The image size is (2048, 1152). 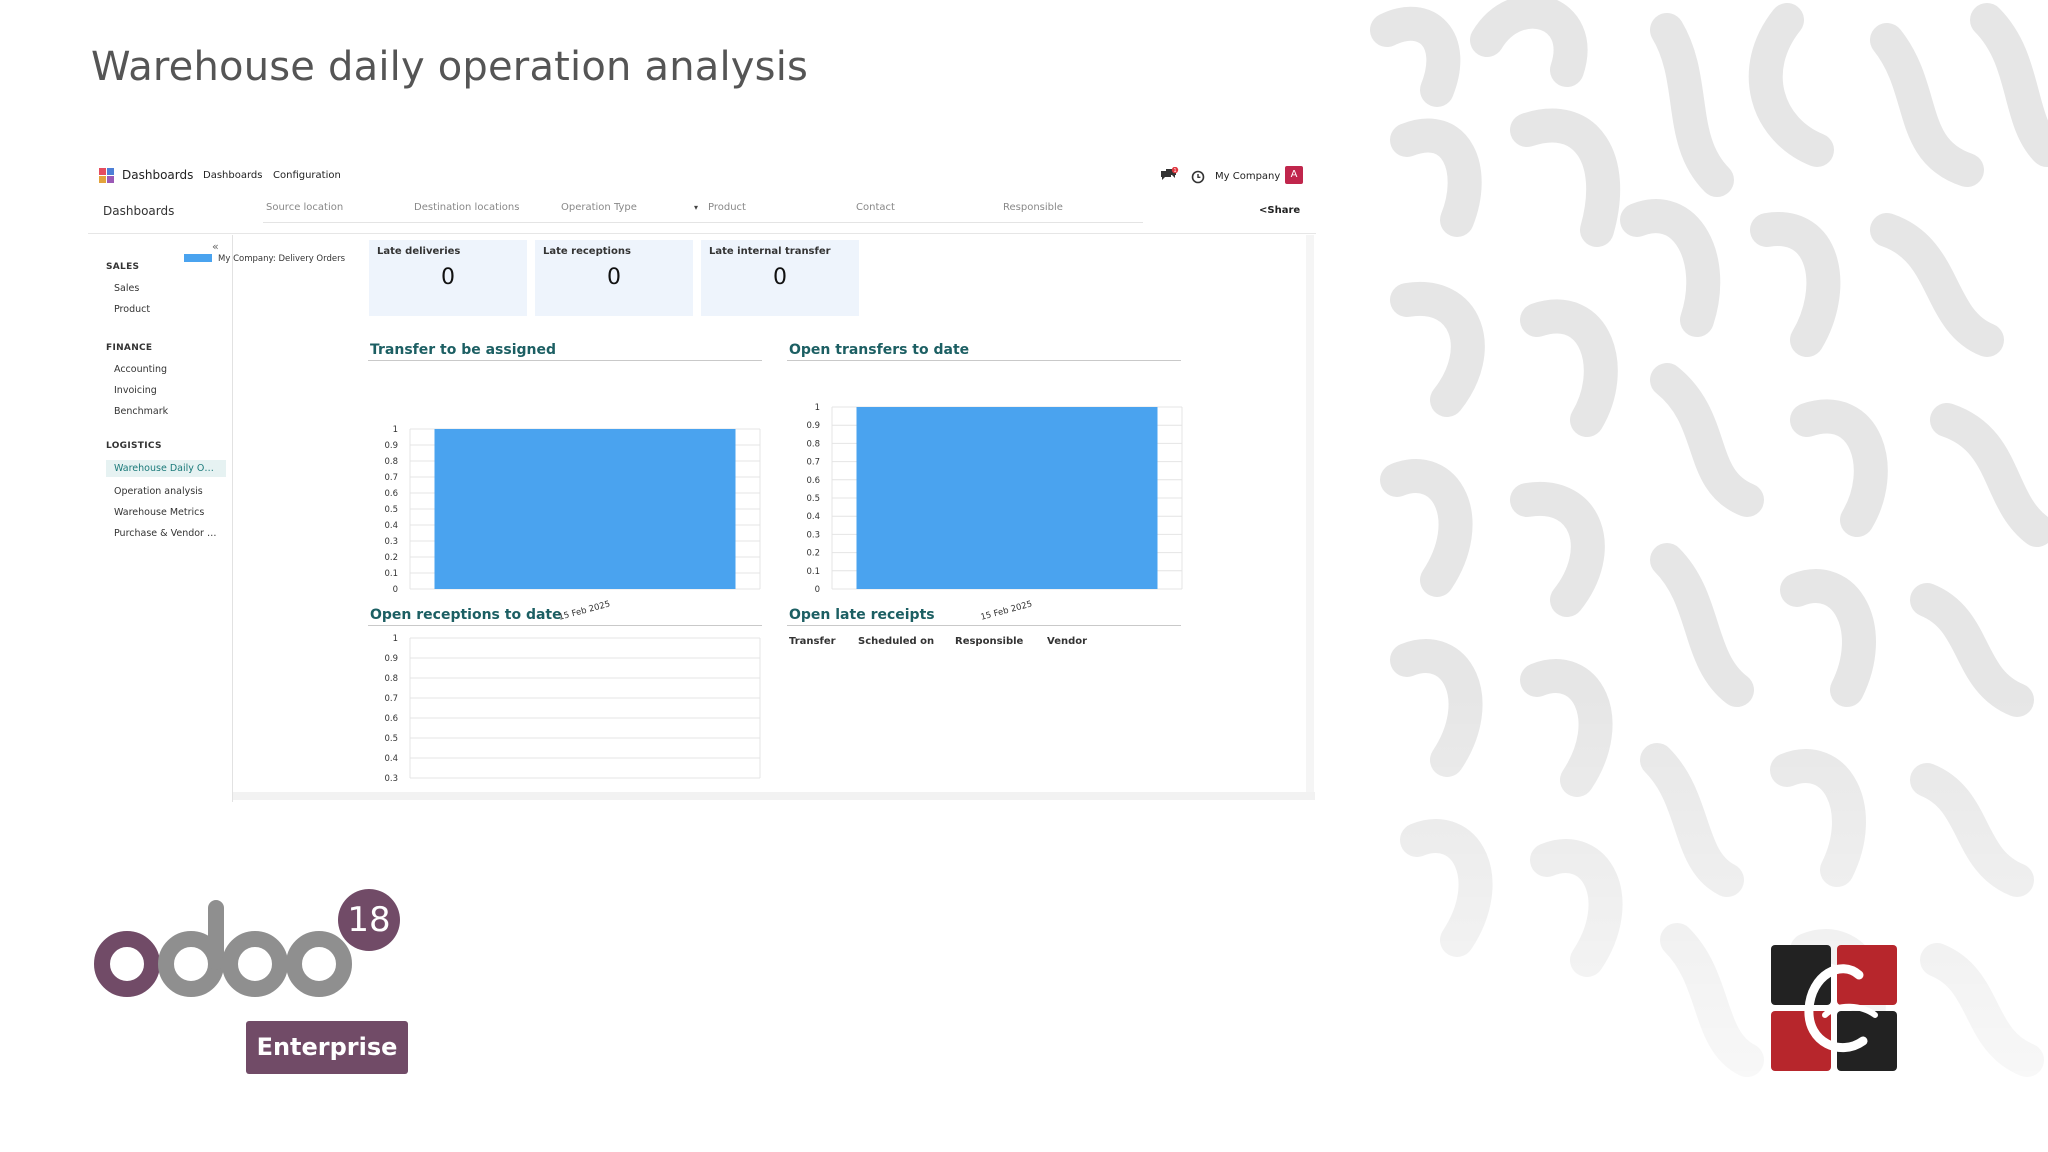 I want to click on card-title-transfer-assigned: Transfer to be assigned, so click(x=463, y=350).